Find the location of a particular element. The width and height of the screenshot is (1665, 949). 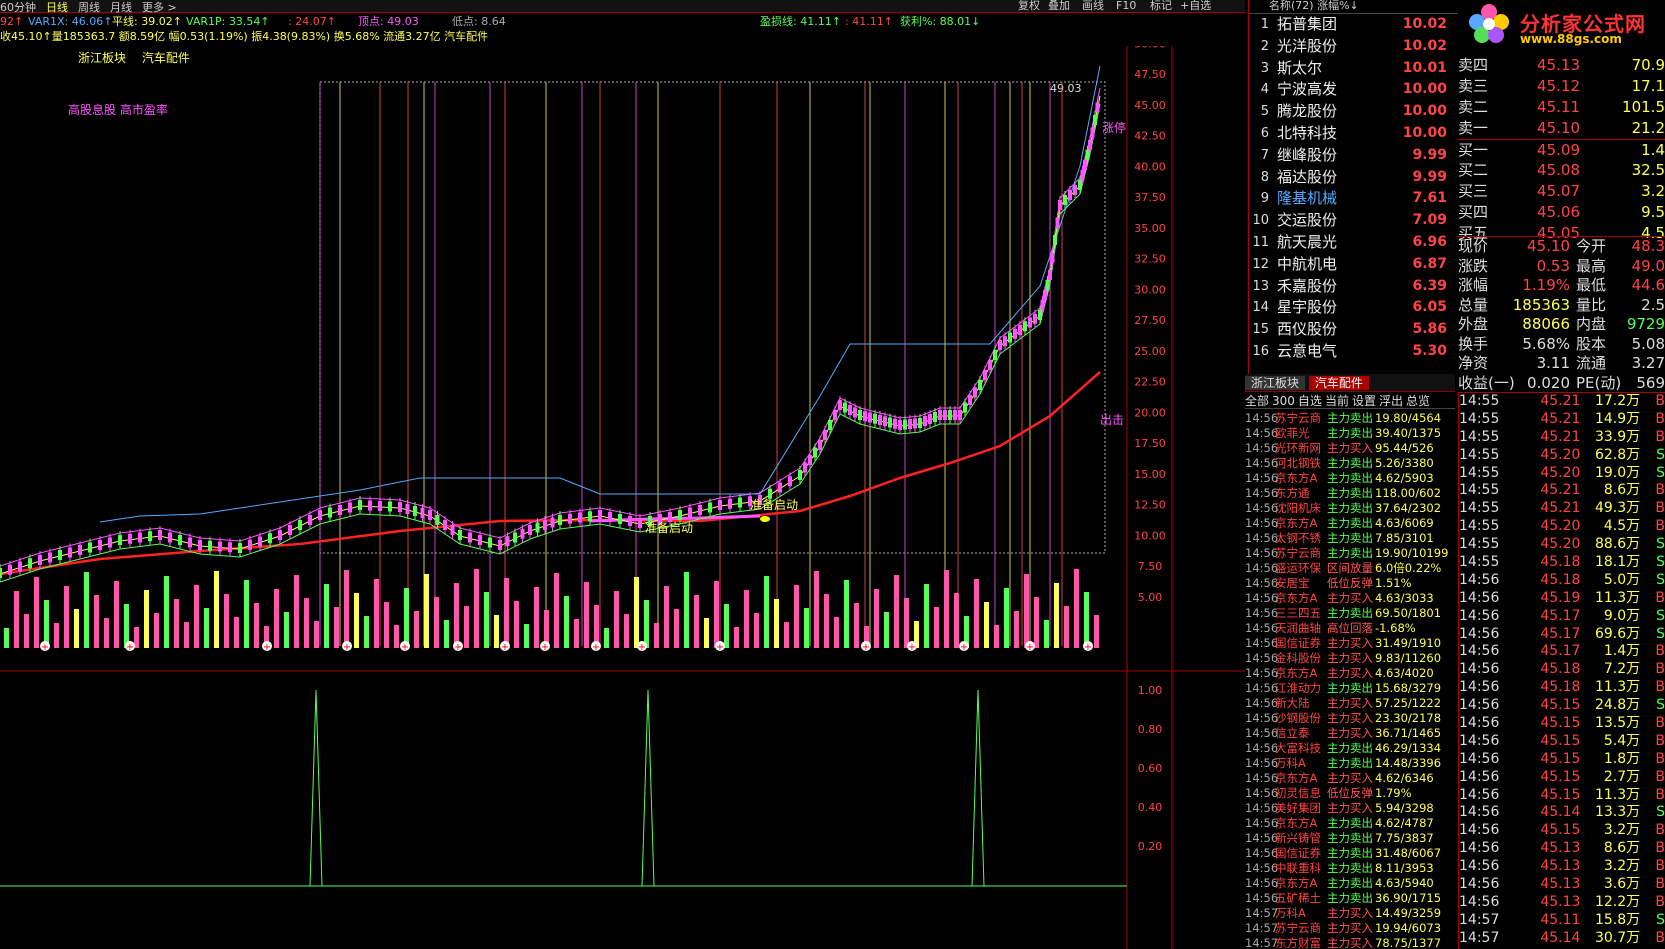

tab-zhejiang: 浙江板块 is located at coordinates (1275, 383).